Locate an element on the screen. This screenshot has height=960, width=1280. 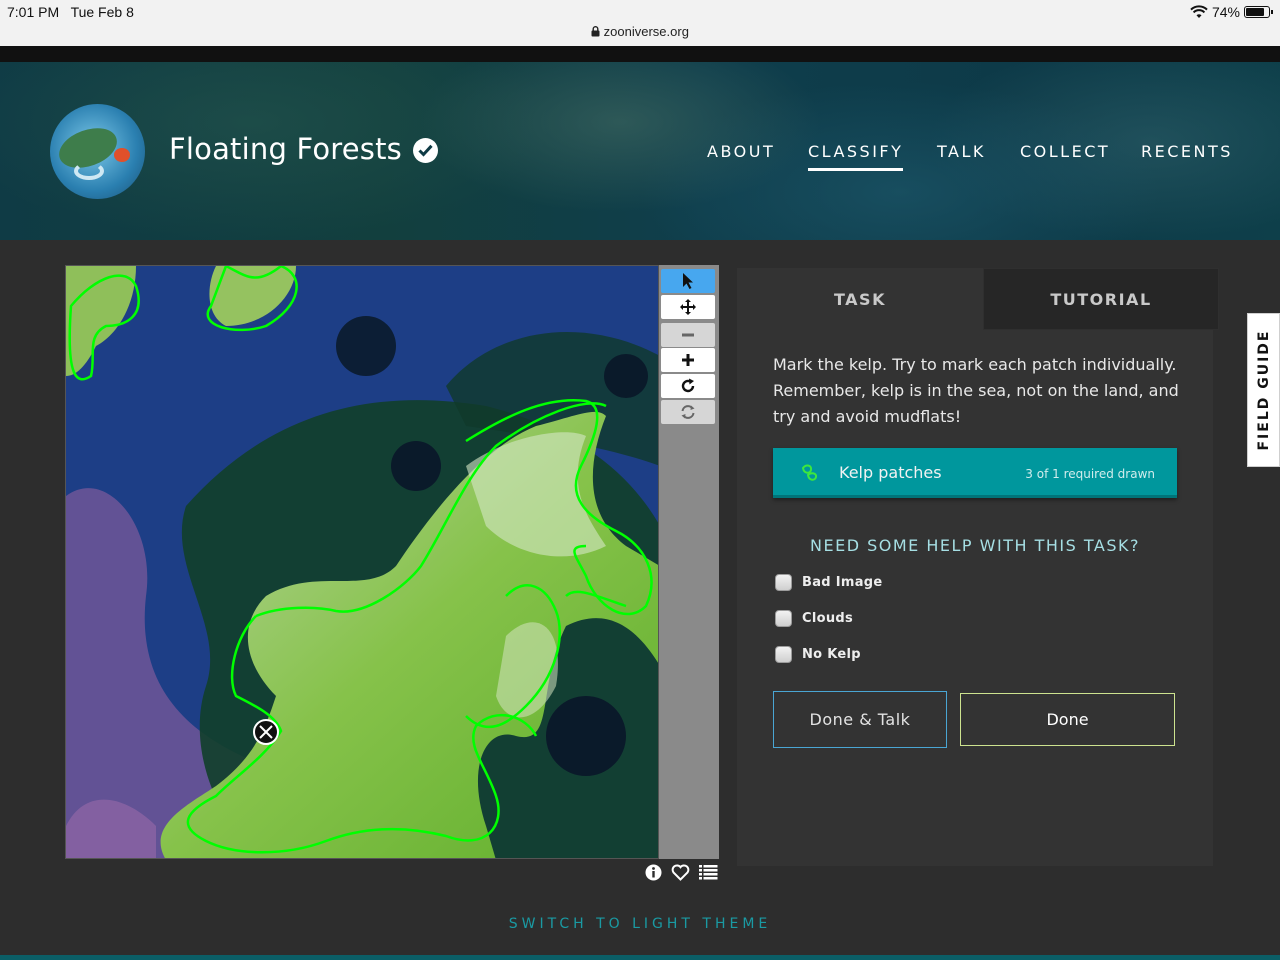
browser-toolbar-strip is located at coordinates (640, 54).